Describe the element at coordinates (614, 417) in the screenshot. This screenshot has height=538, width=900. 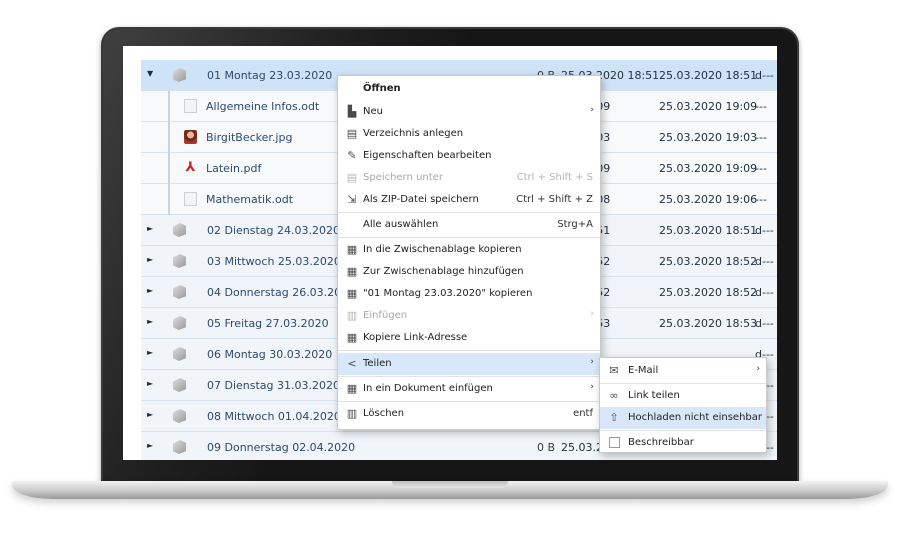
I see `upload-icon: ⇧` at that location.